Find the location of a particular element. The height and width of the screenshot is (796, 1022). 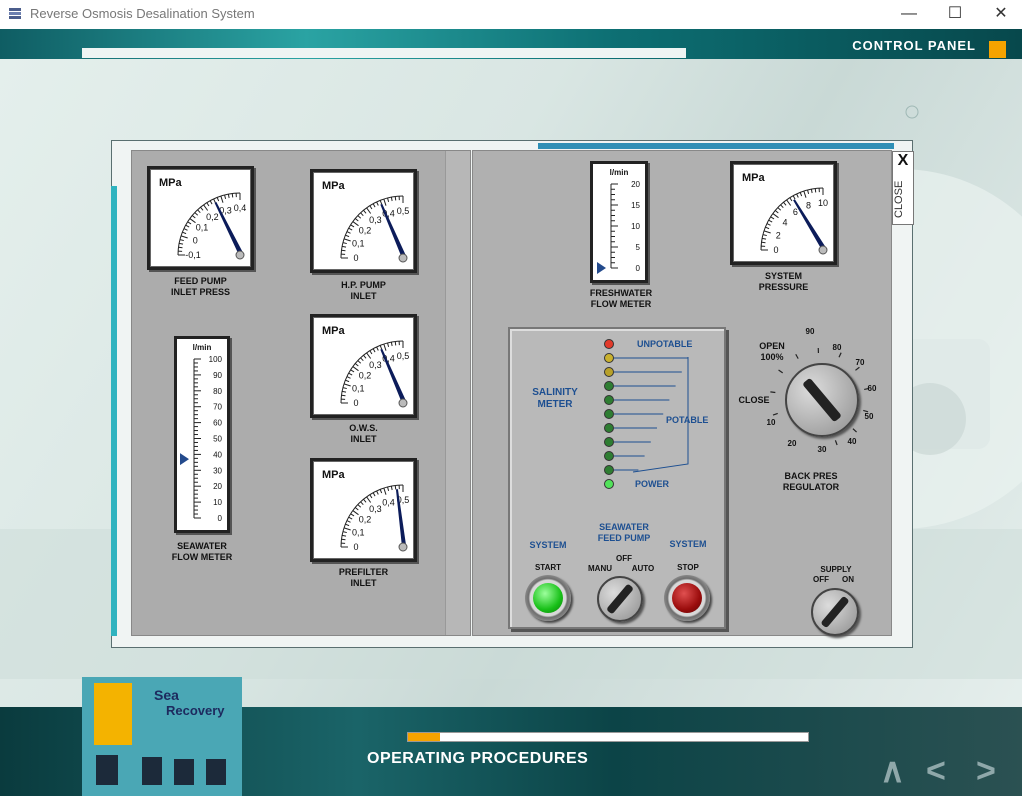

control-cabinet-thumbnail: Sea Recovery is located at coordinates (162, 736).